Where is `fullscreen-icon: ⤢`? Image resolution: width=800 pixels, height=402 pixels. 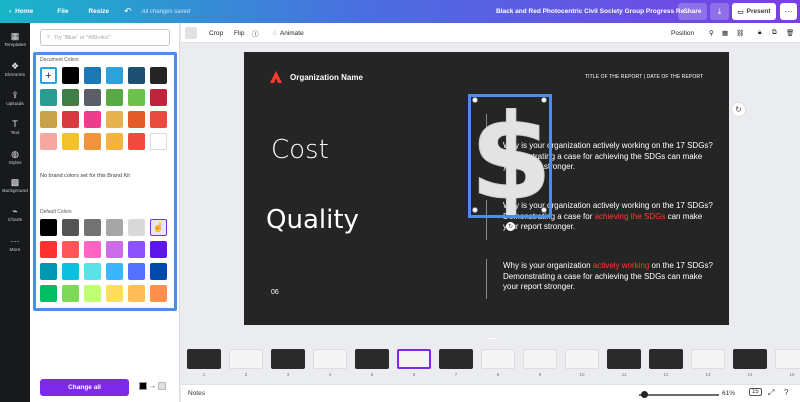 fullscreen-icon: ⤢ is located at coordinates (771, 393).